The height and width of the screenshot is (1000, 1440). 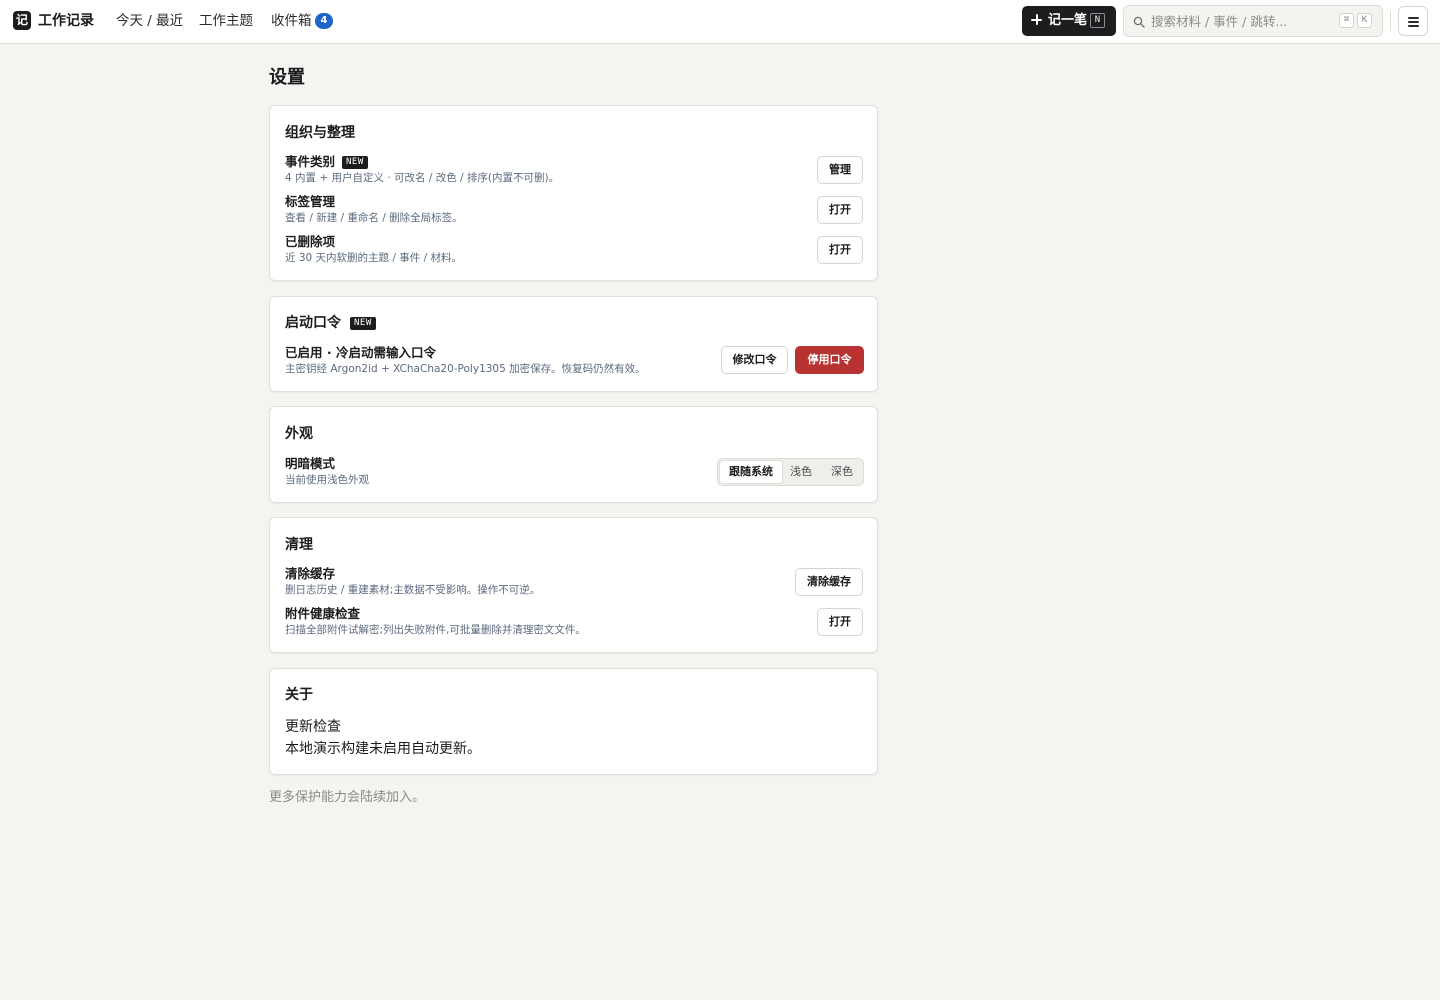 I want to click on top-bar: 记 工作记录 今天 / 最近 工作主题 收件箱 4 记一笔 N ⌘ K, so click(x=720, y=22).